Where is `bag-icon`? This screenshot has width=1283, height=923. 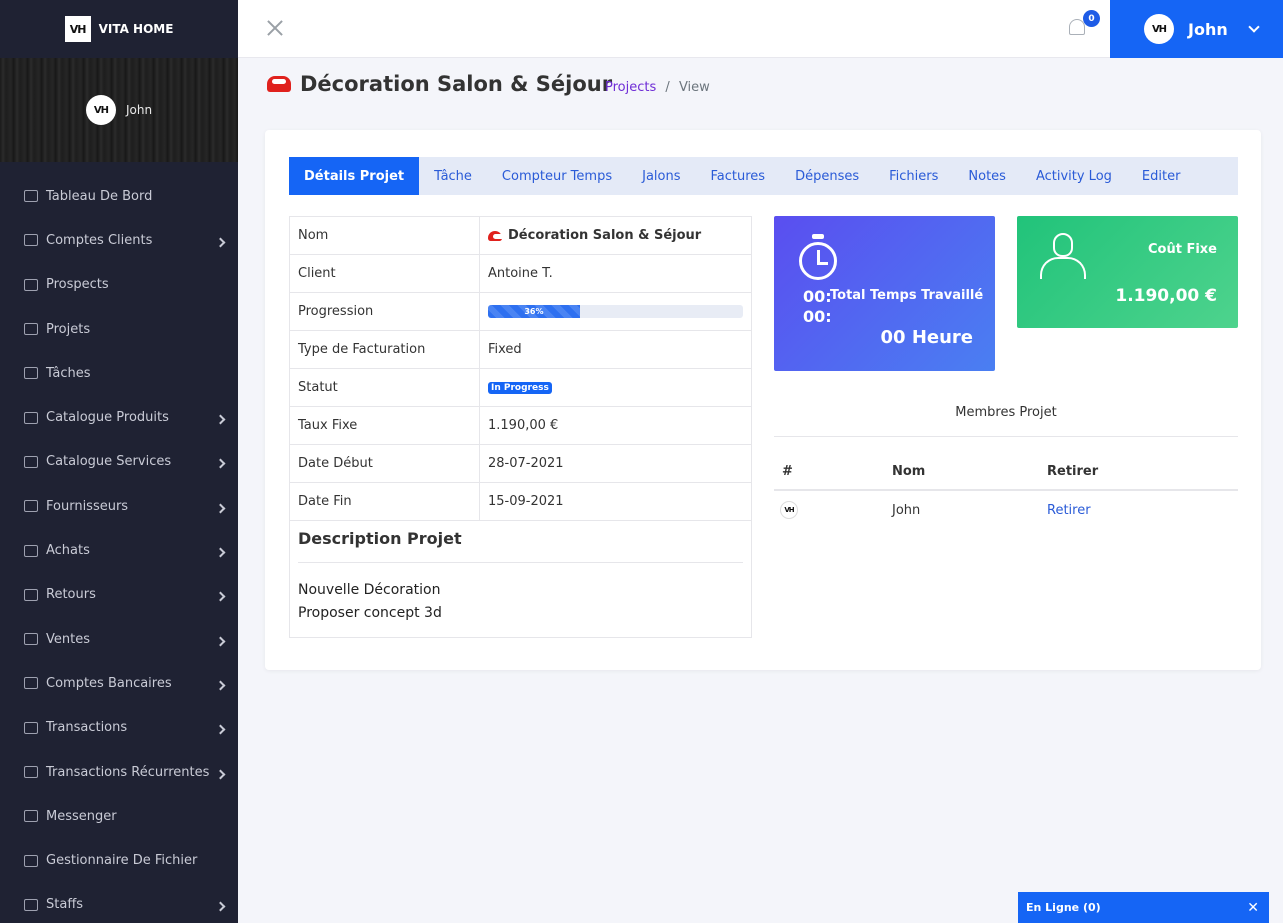 bag-icon is located at coordinates (31, 550).